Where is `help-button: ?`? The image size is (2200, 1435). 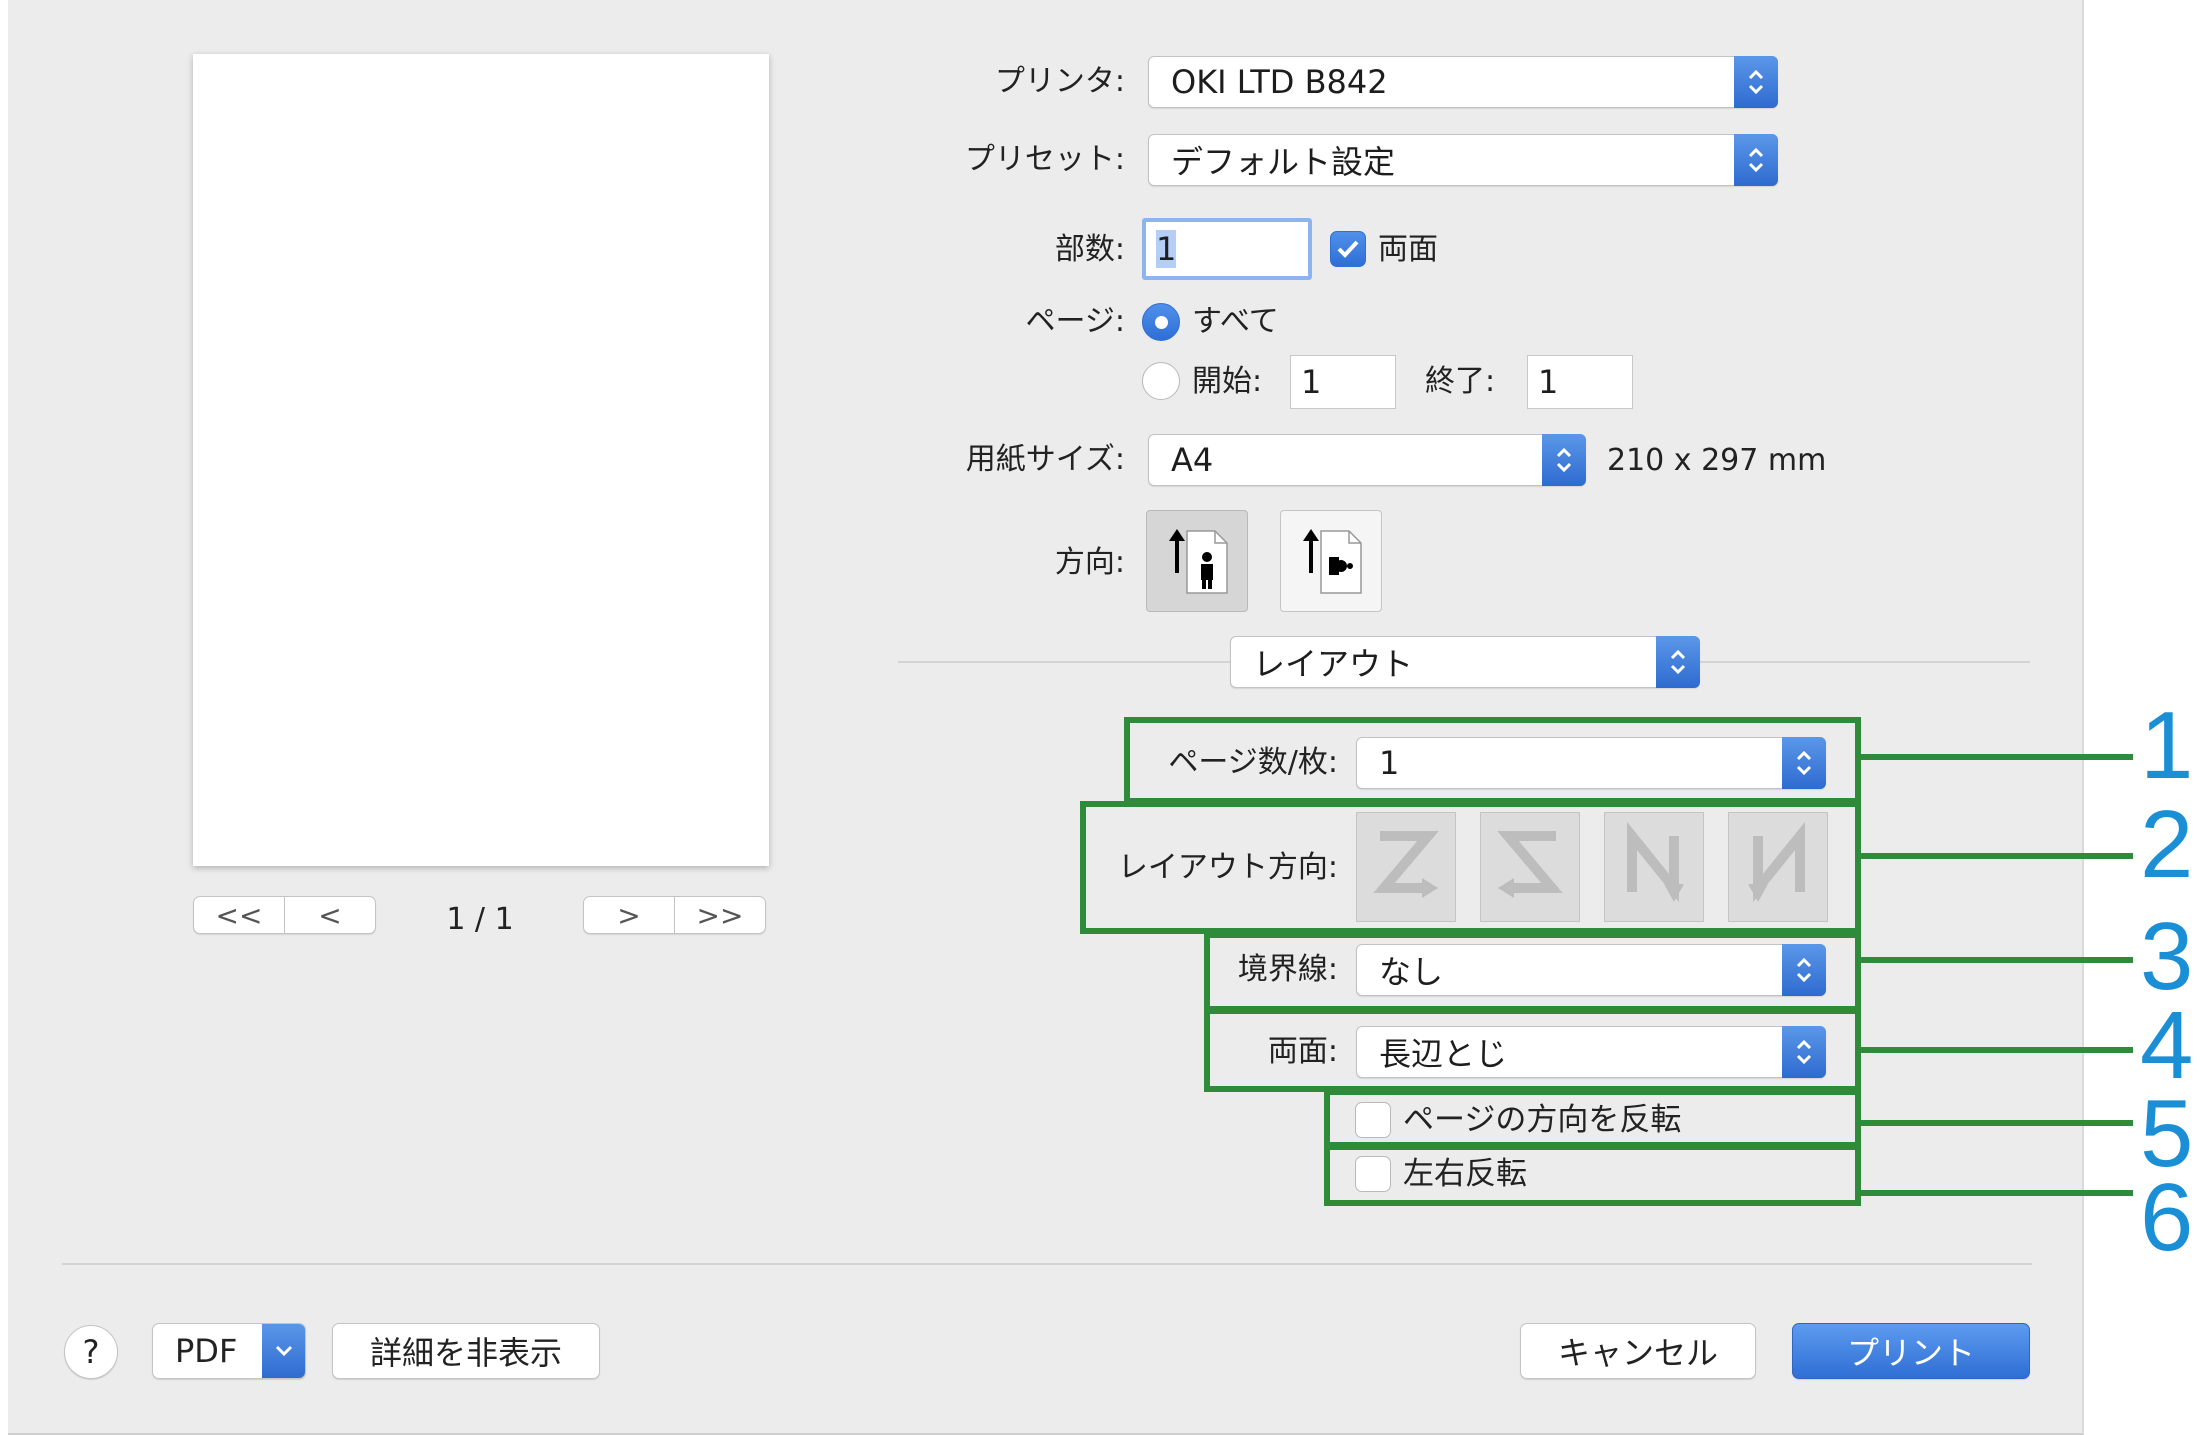
help-button: ? is located at coordinates (91, 1352).